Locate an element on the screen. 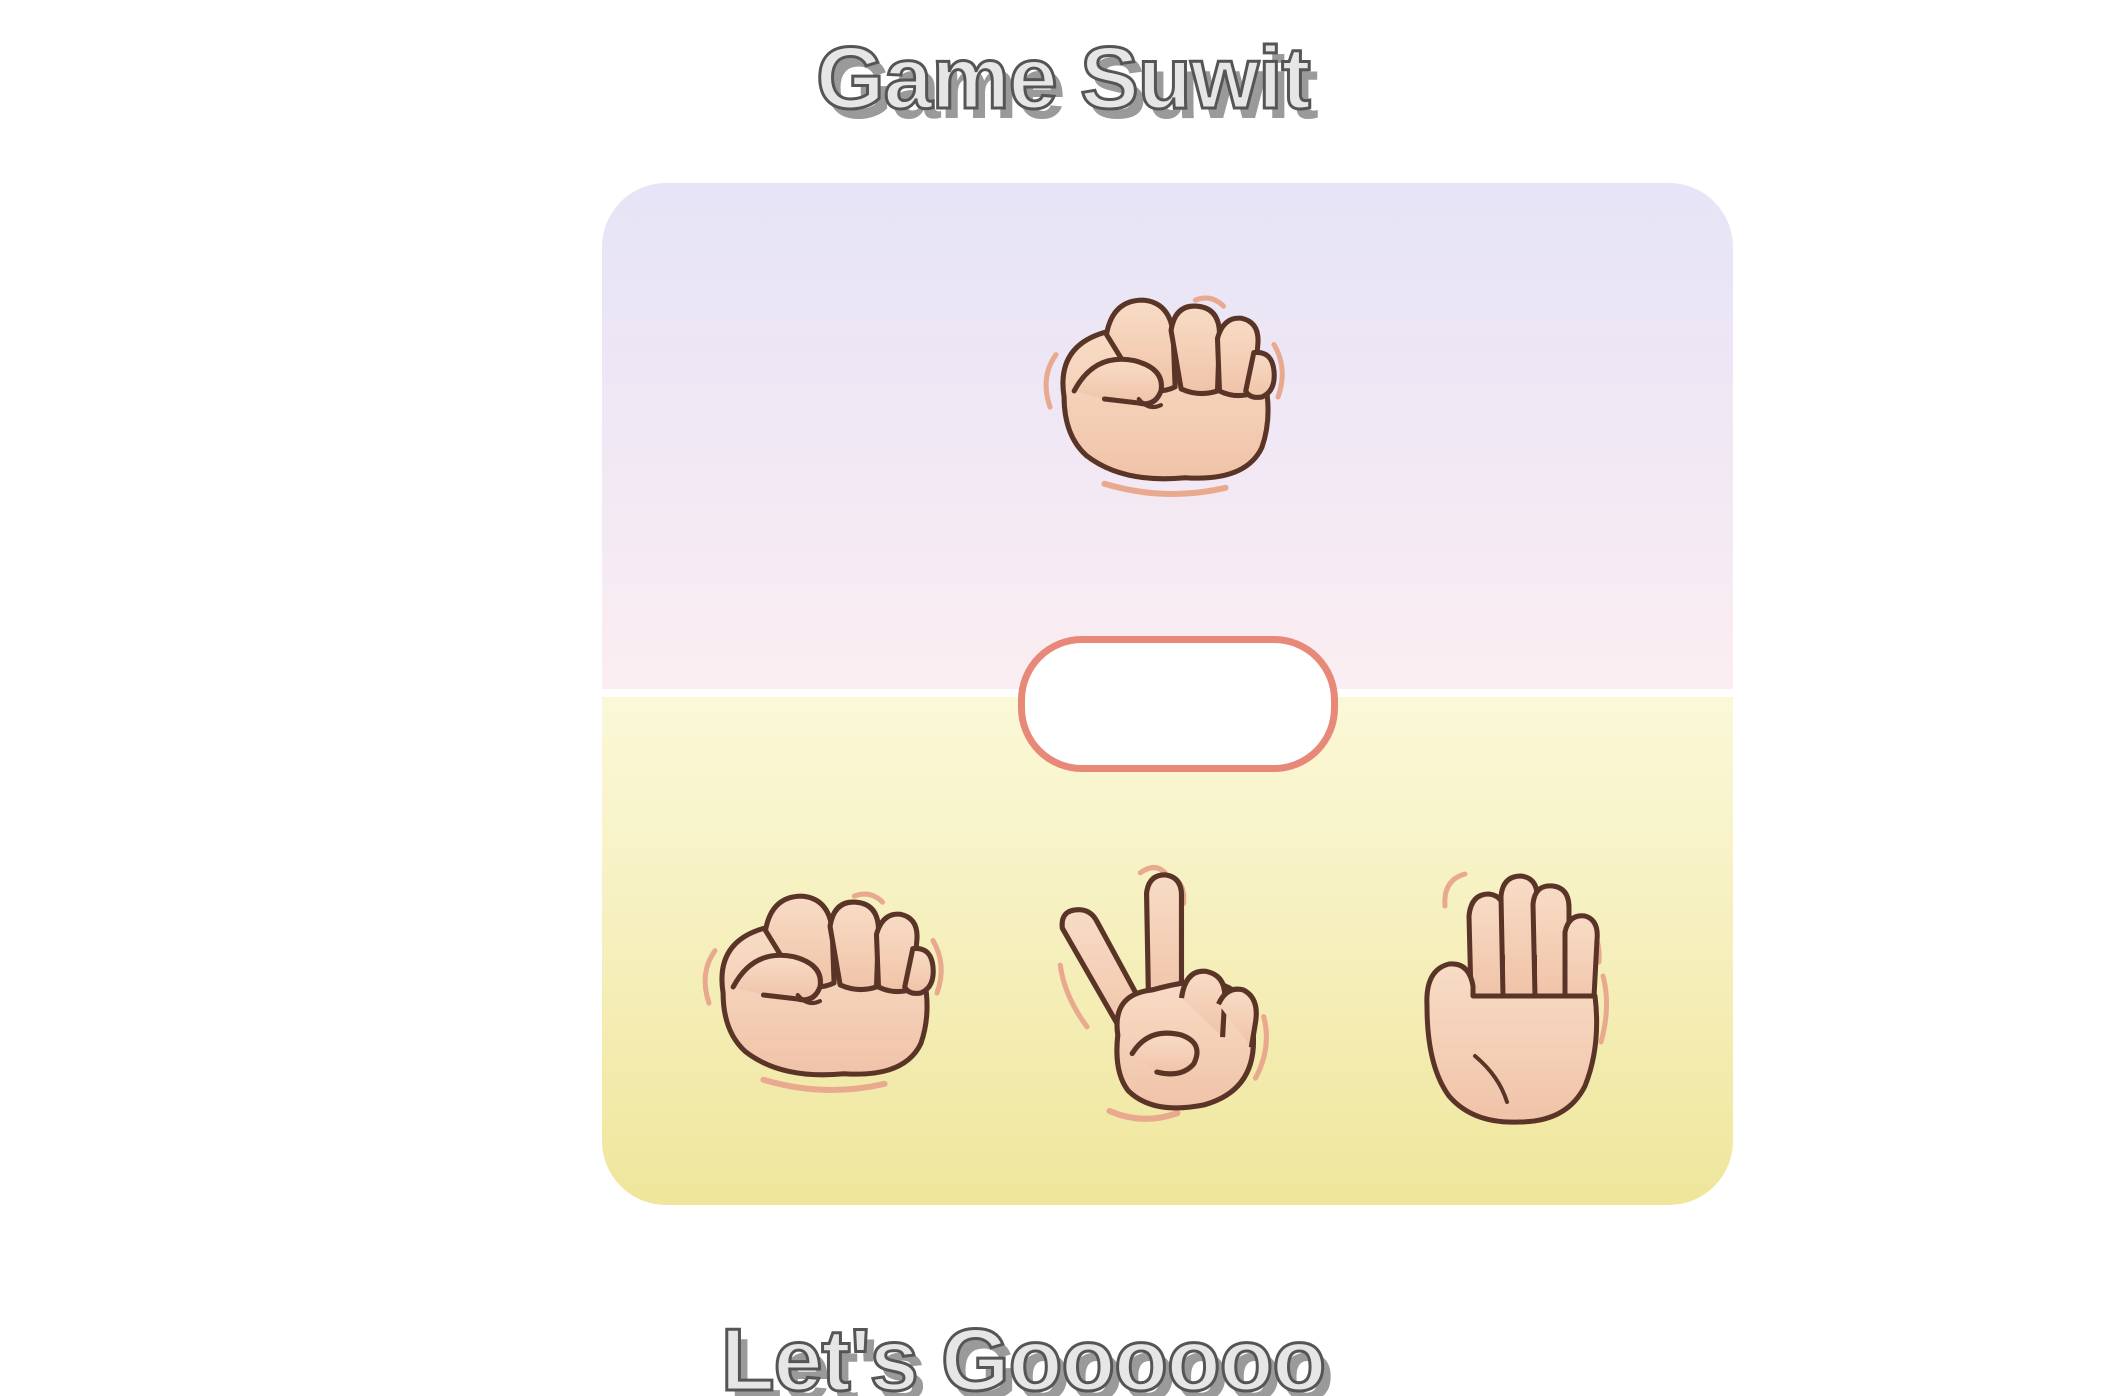 The width and height of the screenshot is (2126, 1396). result-display is located at coordinates (1178, 704).